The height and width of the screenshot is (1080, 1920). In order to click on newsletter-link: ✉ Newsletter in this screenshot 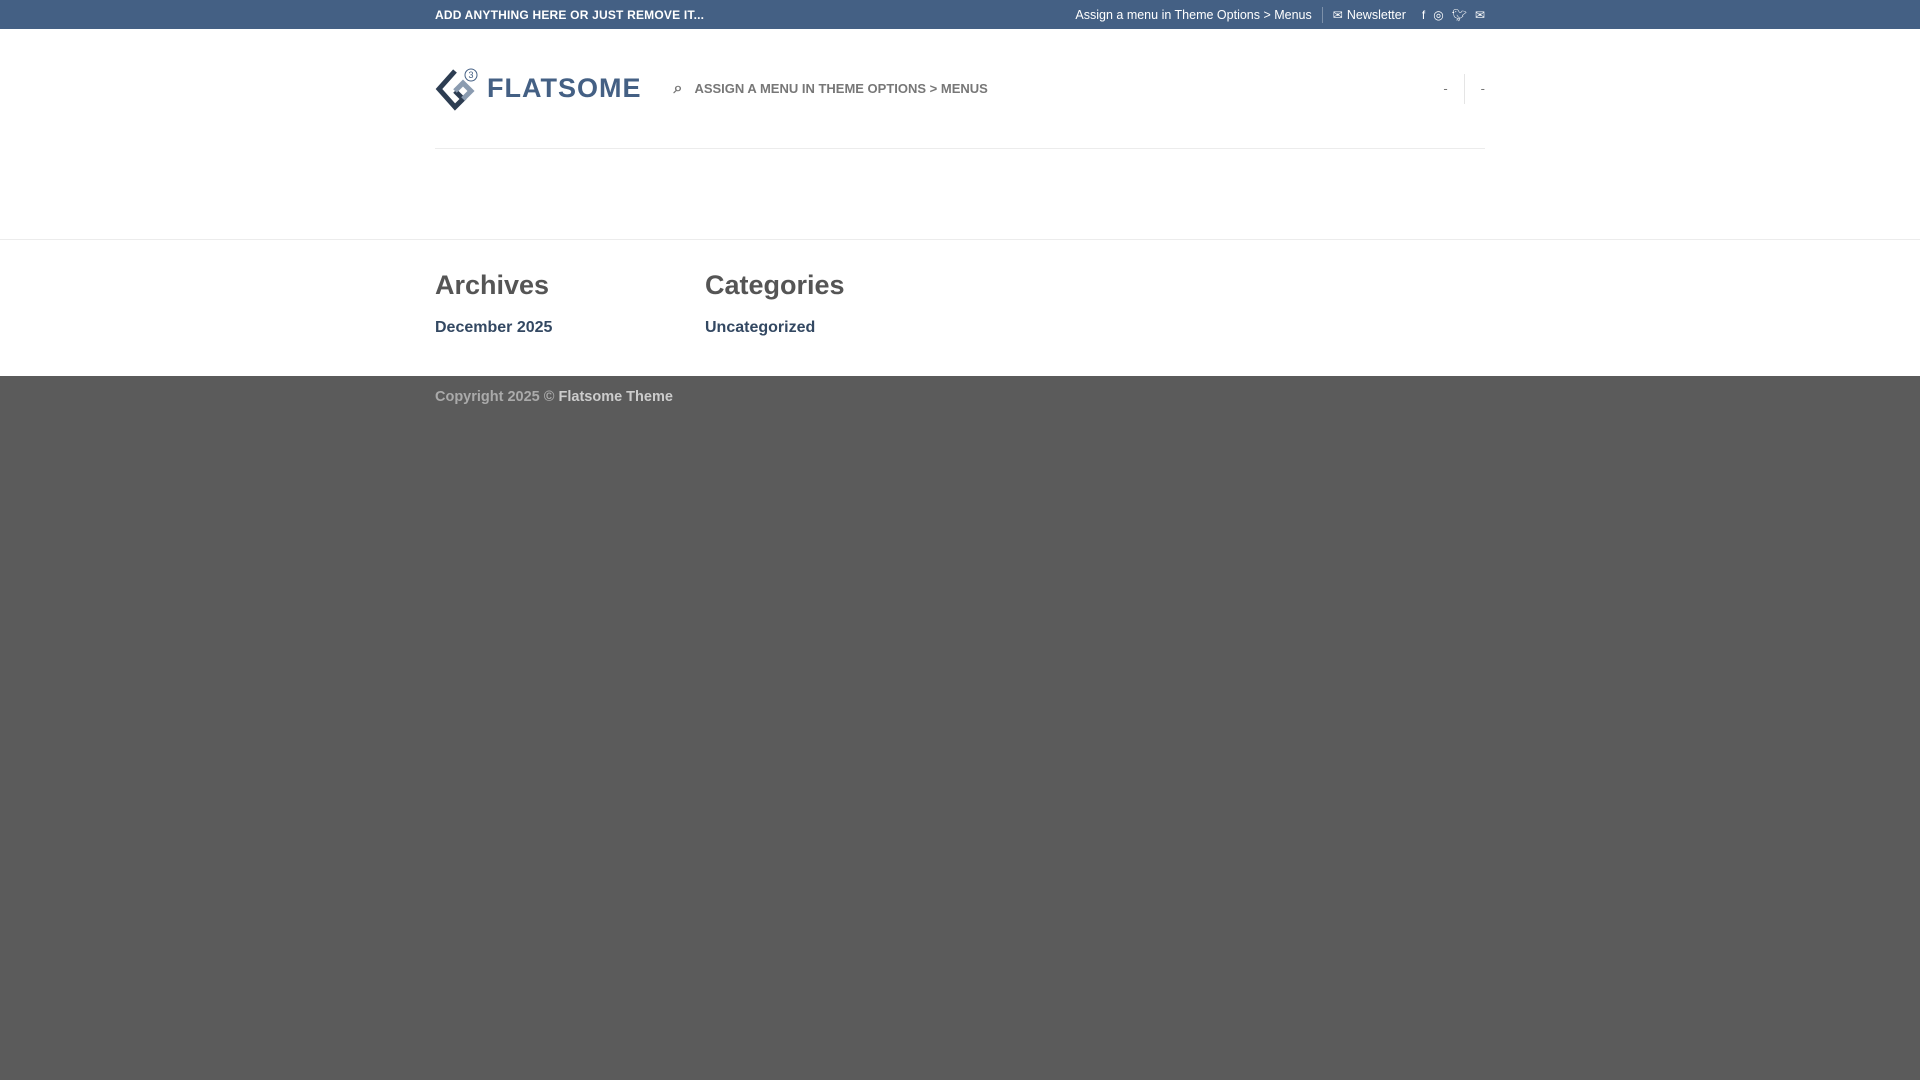, I will do `click(1369, 15)`.